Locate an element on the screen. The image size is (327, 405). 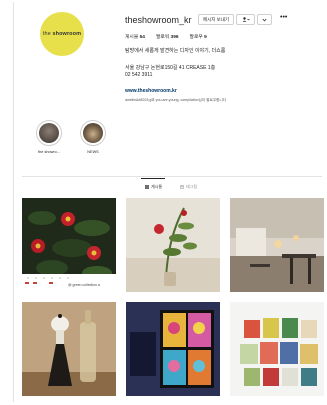
news-highlight-image is located at coordinates (93, 133).